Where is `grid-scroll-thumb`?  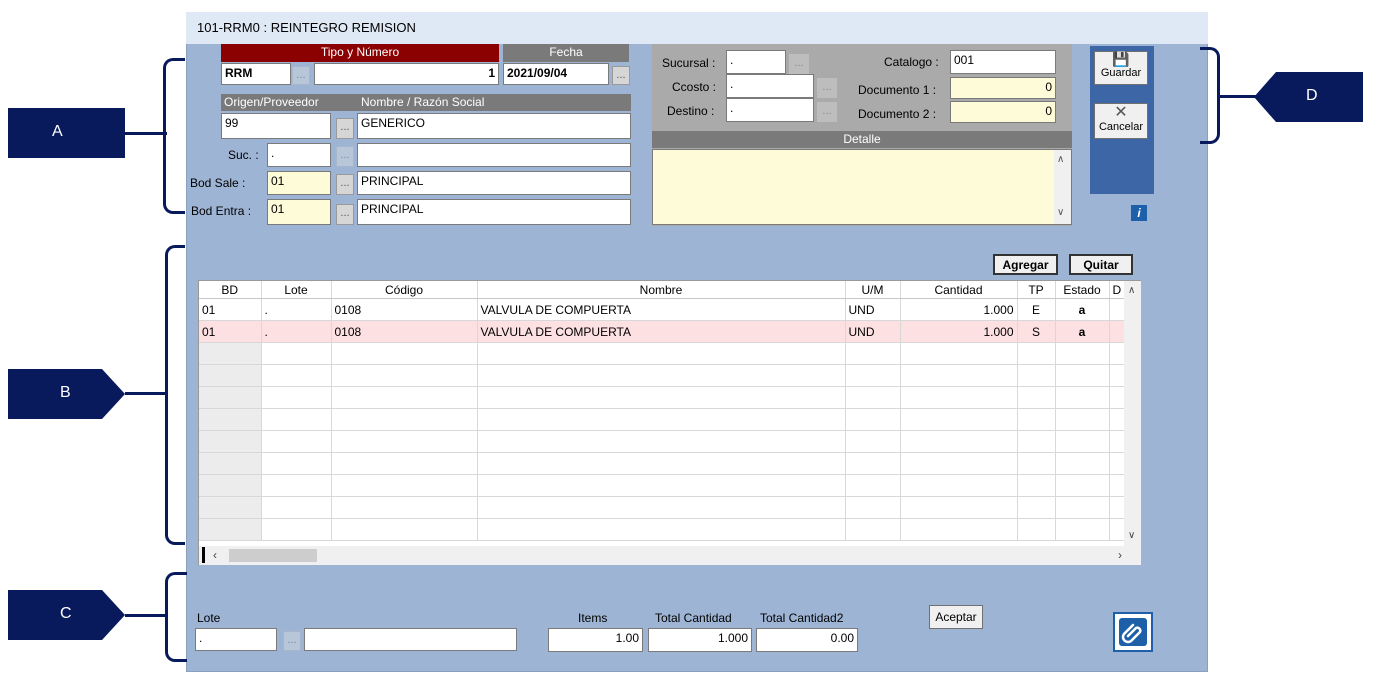 grid-scroll-thumb is located at coordinates (273, 555).